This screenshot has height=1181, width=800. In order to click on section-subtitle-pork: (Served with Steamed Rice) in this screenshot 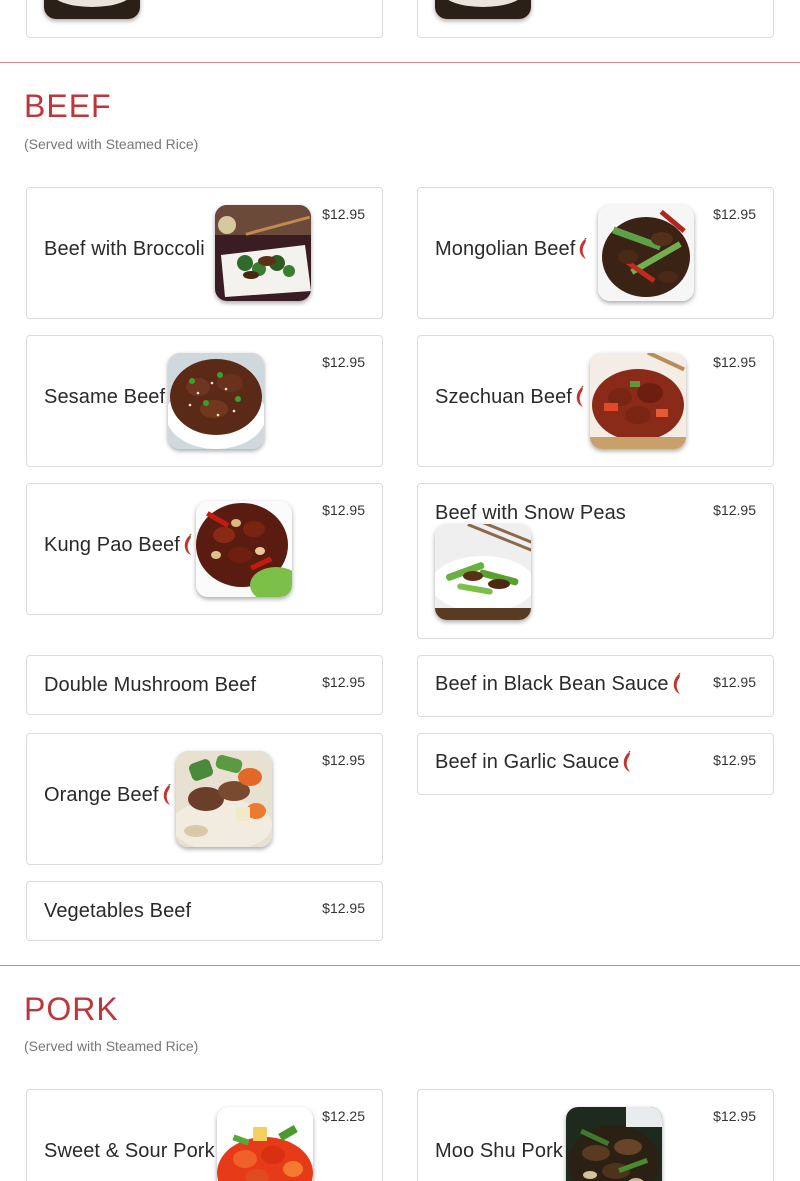, I will do `click(111, 1046)`.